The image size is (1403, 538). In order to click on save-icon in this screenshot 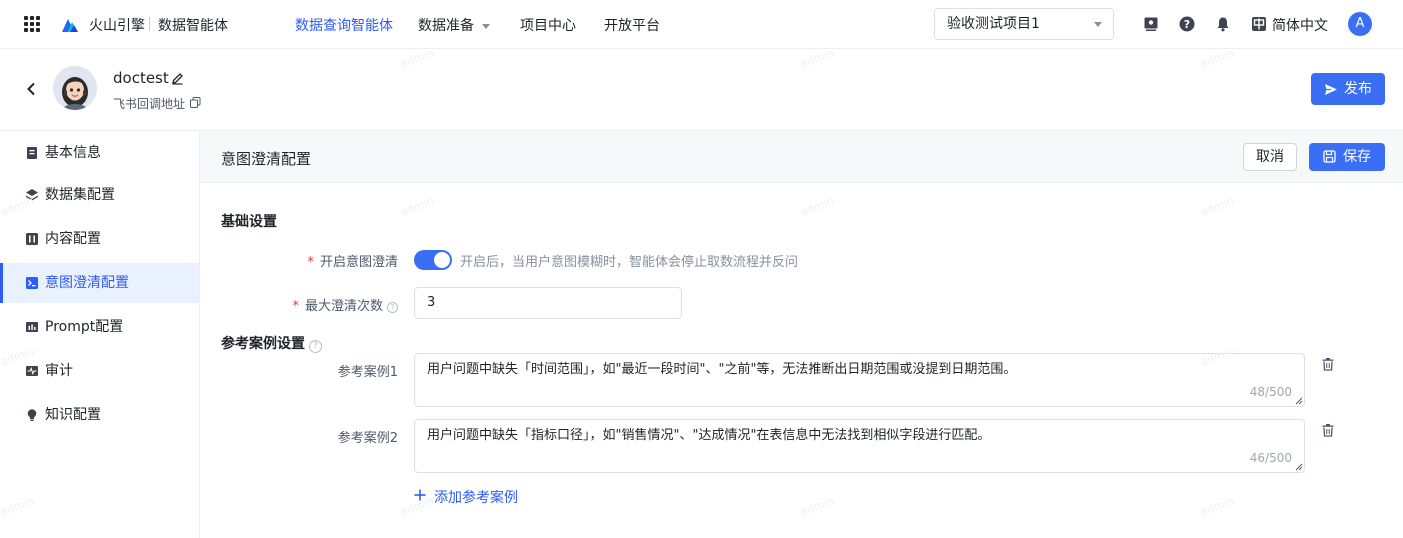, I will do `click(1329, 156)`.